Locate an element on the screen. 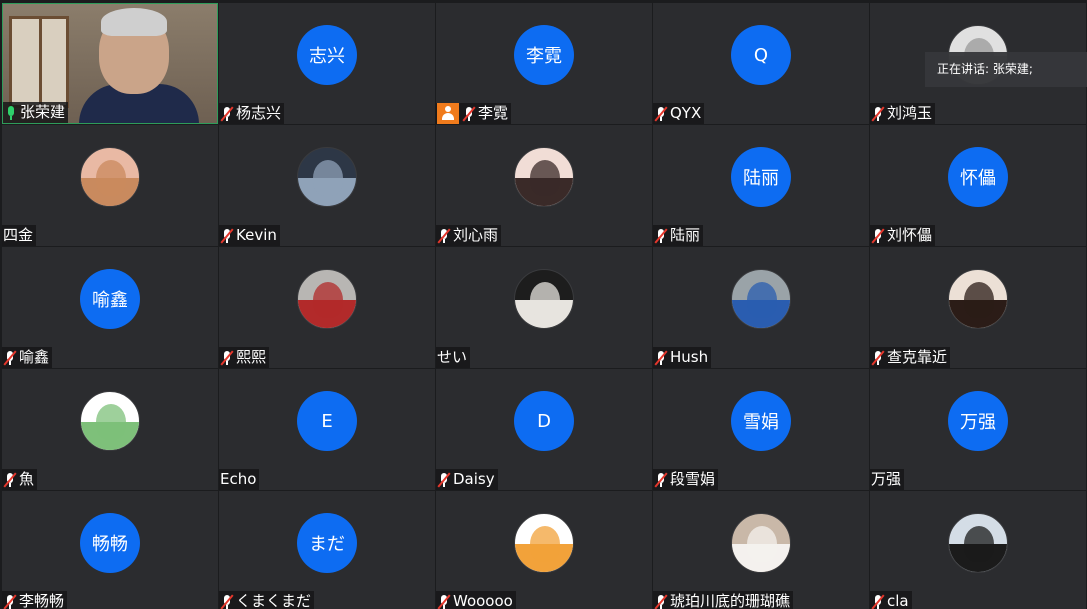 The height and width of the screenshot is (609, 1087). avatar-initials: 万强 is located at coordinates (978, 421).